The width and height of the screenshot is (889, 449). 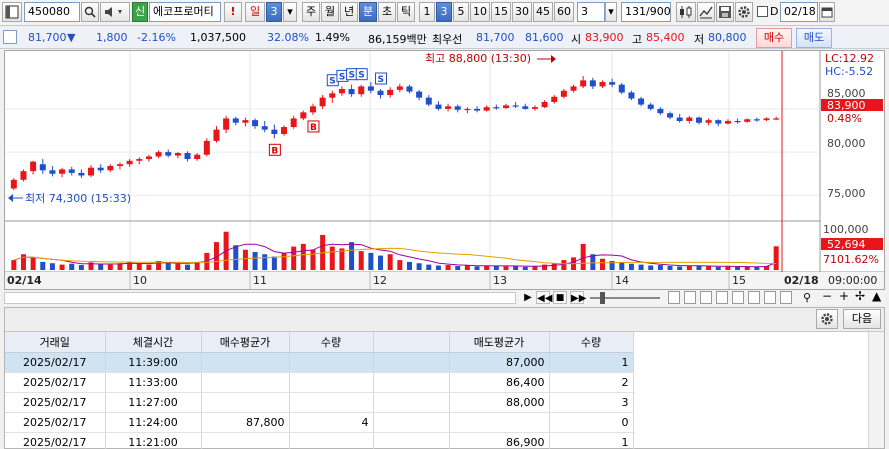 What do you see at coordinates (725, 12) in the screenshot?
I see `save-icon` at bounding box center [725, 12].